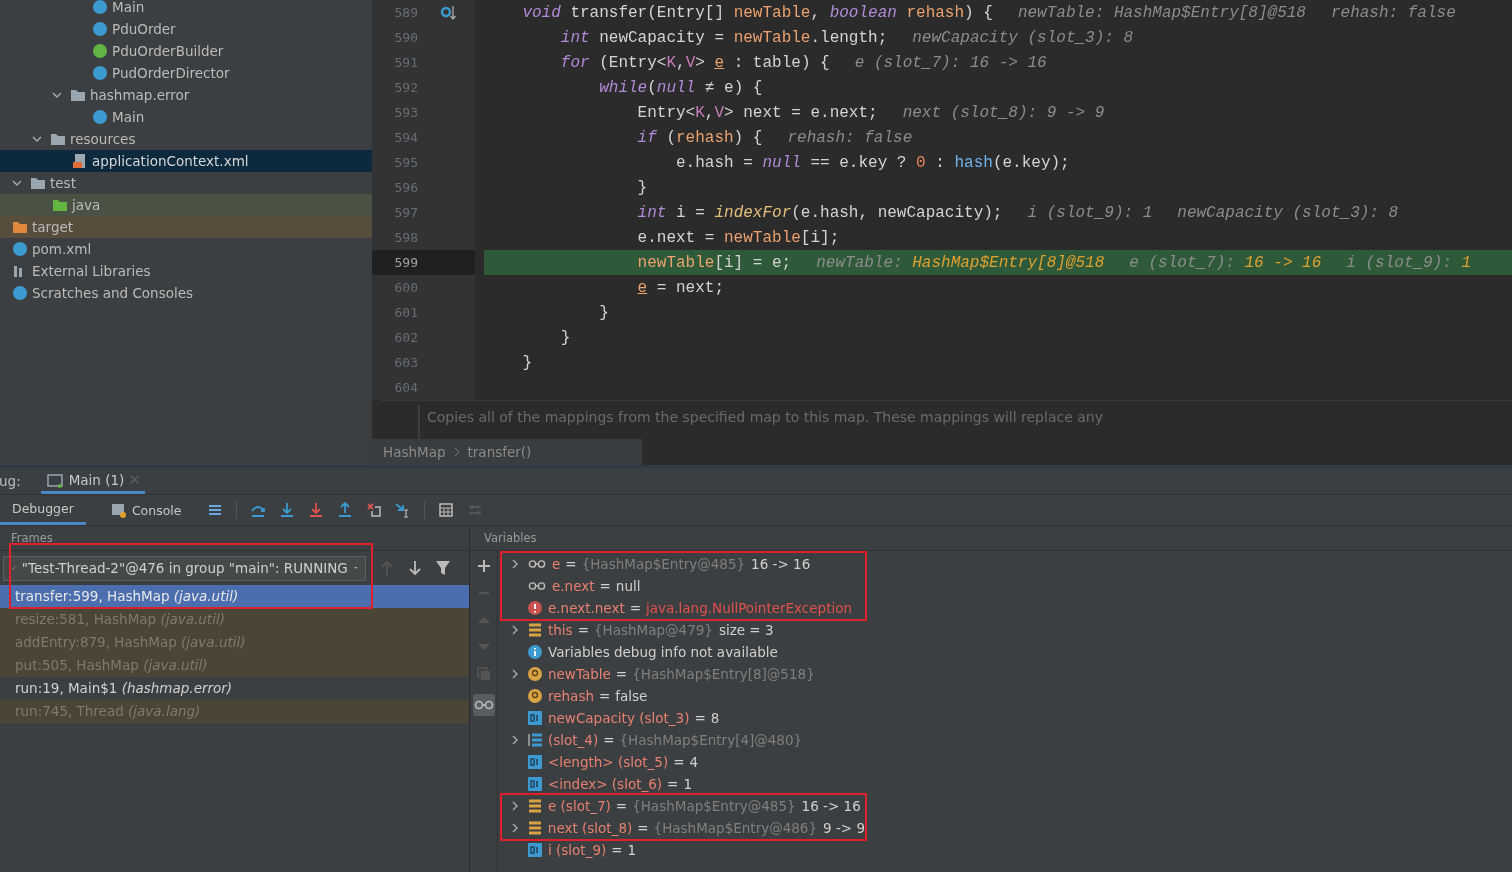 The height and width of the screenshot is (872, 1512). What do you see at coordinates (757, 12) in the screenshot?
I see `code-line: void transfer(Entry[] newTable, boolean rehash) {` at bounding box center [757, 12].